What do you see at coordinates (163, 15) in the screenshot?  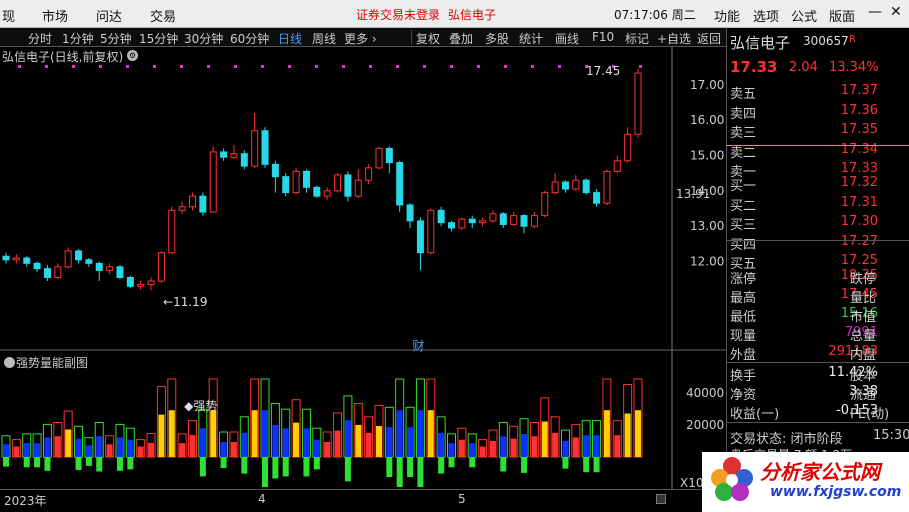 I see `menu-item-trade: 交易` at bounding box center [163, 15].